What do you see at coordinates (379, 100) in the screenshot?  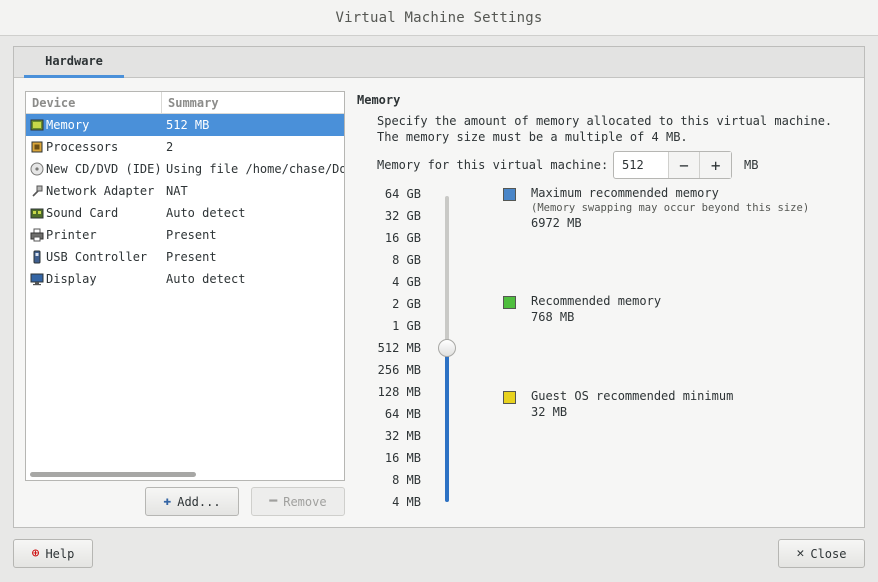 I see `memory-section-title: Memory` at bounding box center [379, 100].